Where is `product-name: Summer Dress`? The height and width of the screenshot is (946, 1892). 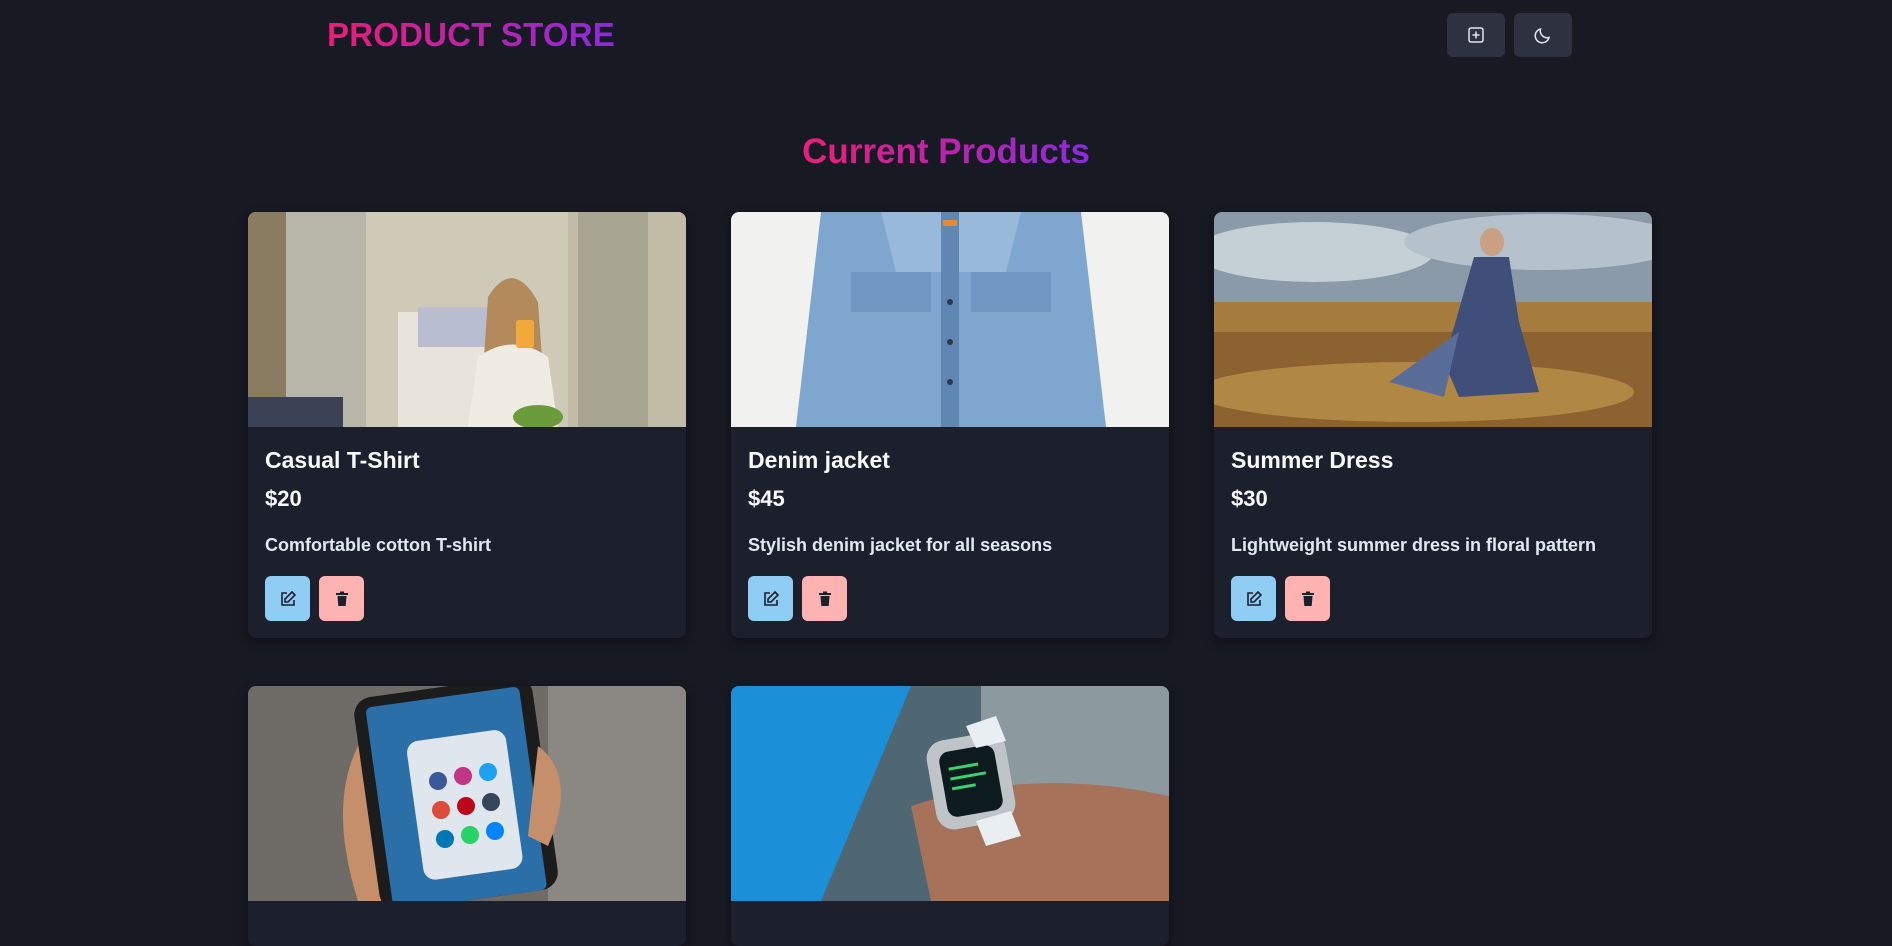
product-name: Summer Dress is located at coordinates (1312, 460).